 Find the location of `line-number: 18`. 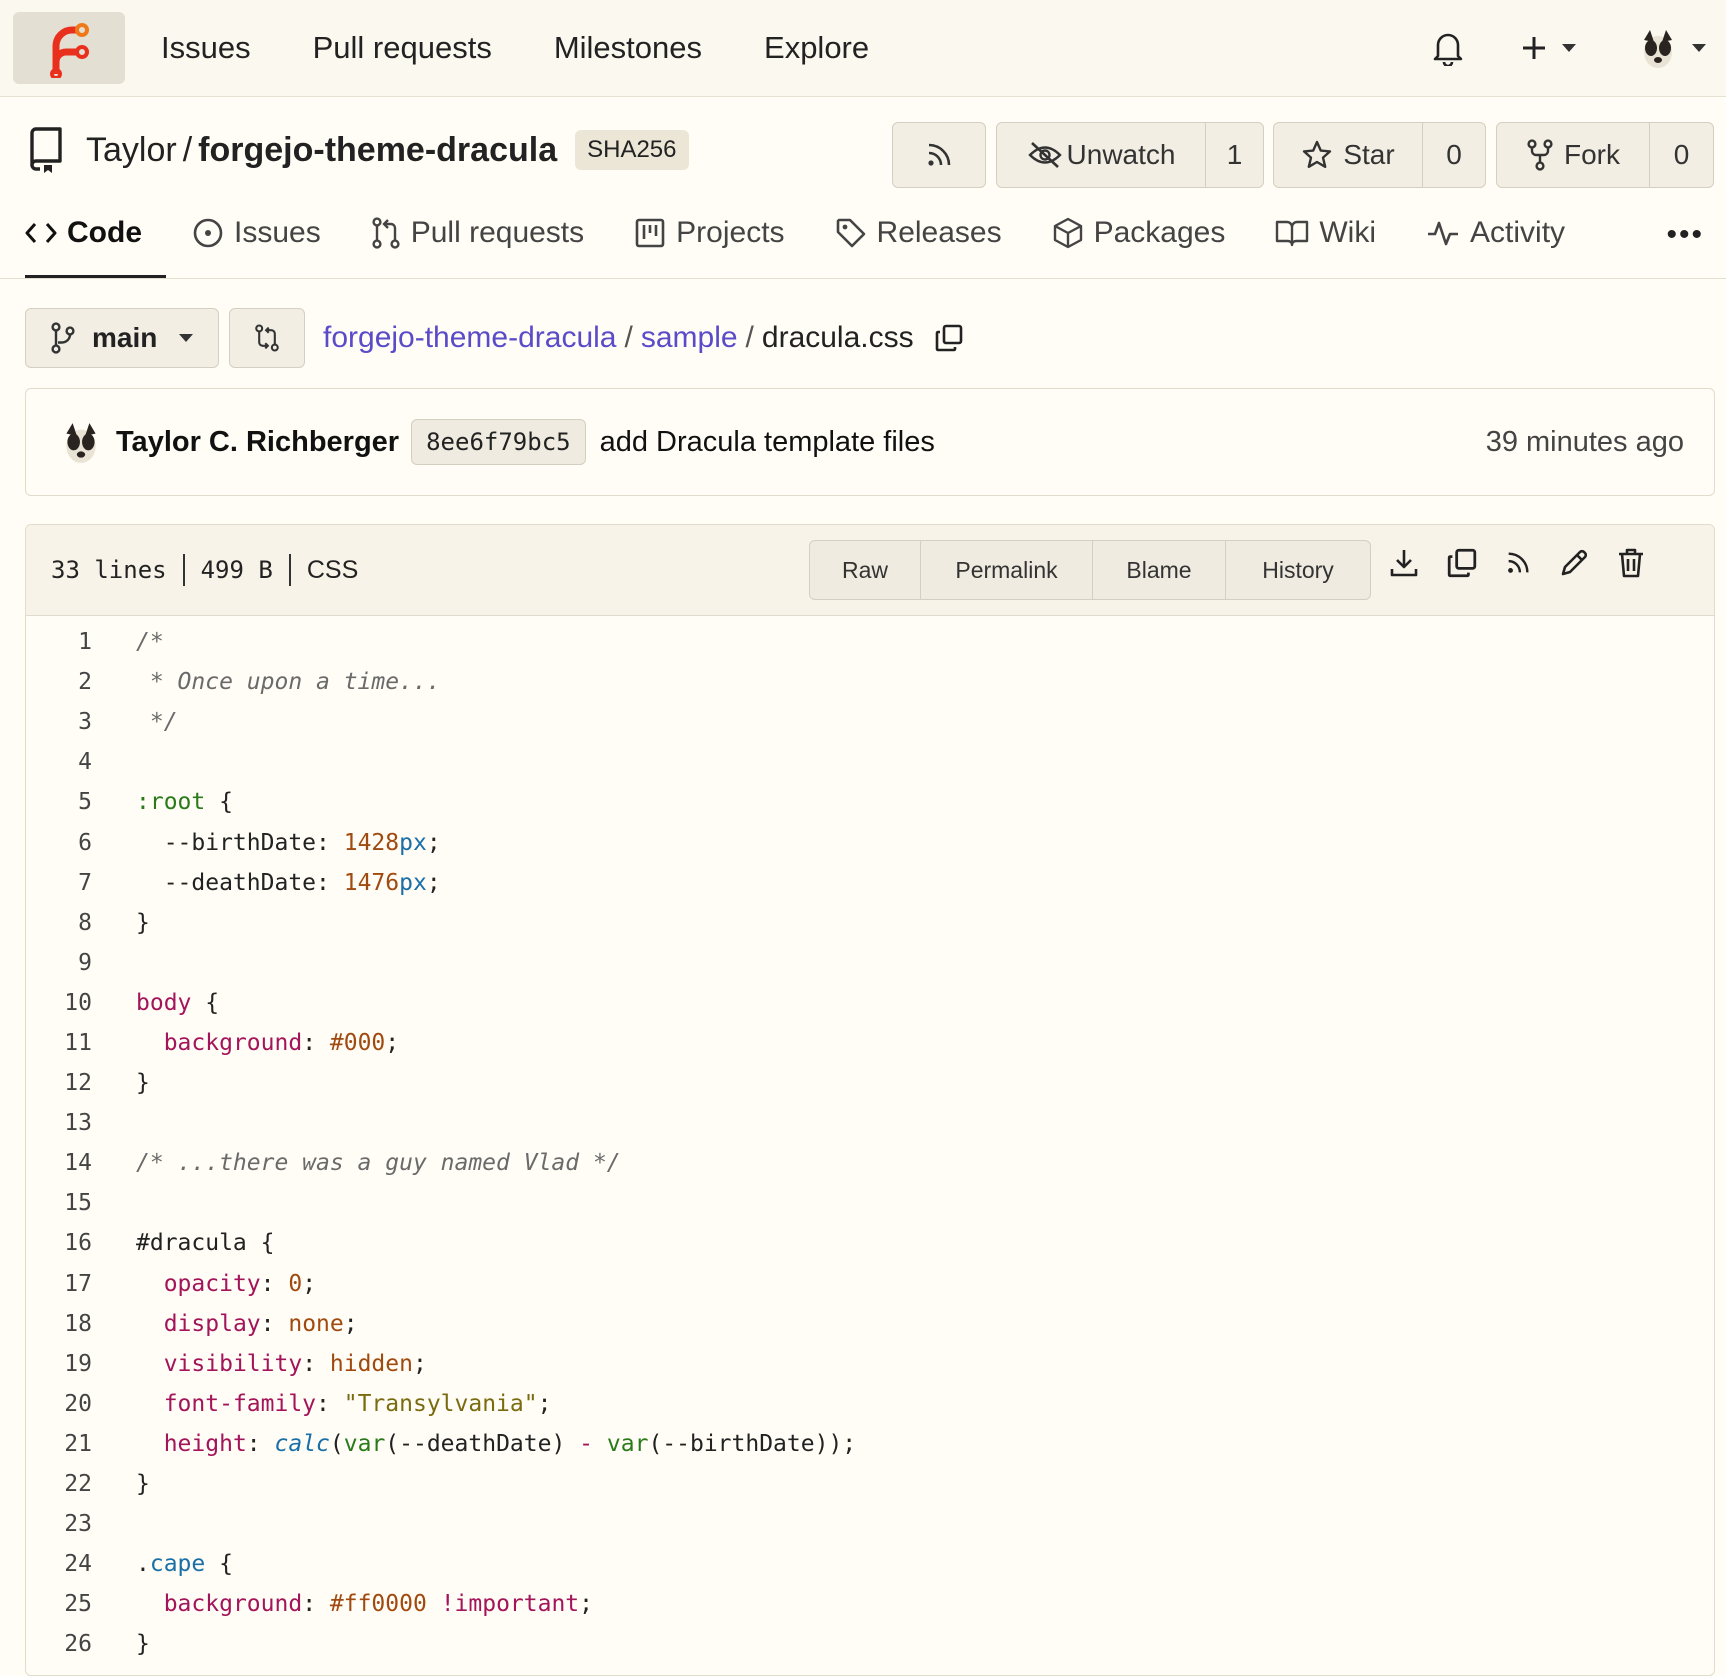

line-number: 18 is located at coordinates (81, 1324).